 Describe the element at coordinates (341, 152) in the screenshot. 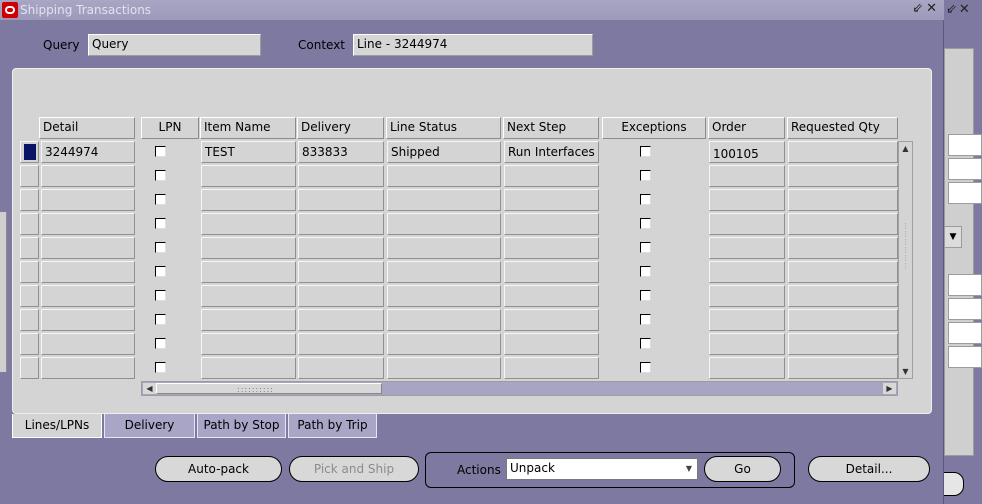

I see `cell-delivery: 833833` at that location.